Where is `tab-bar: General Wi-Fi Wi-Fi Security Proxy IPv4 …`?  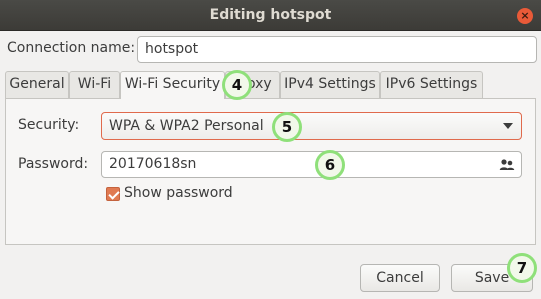
tab-bar: General Wi-Fi Wi-Fi Security Proxy IPv4 … is located at coordinates (270, 85).